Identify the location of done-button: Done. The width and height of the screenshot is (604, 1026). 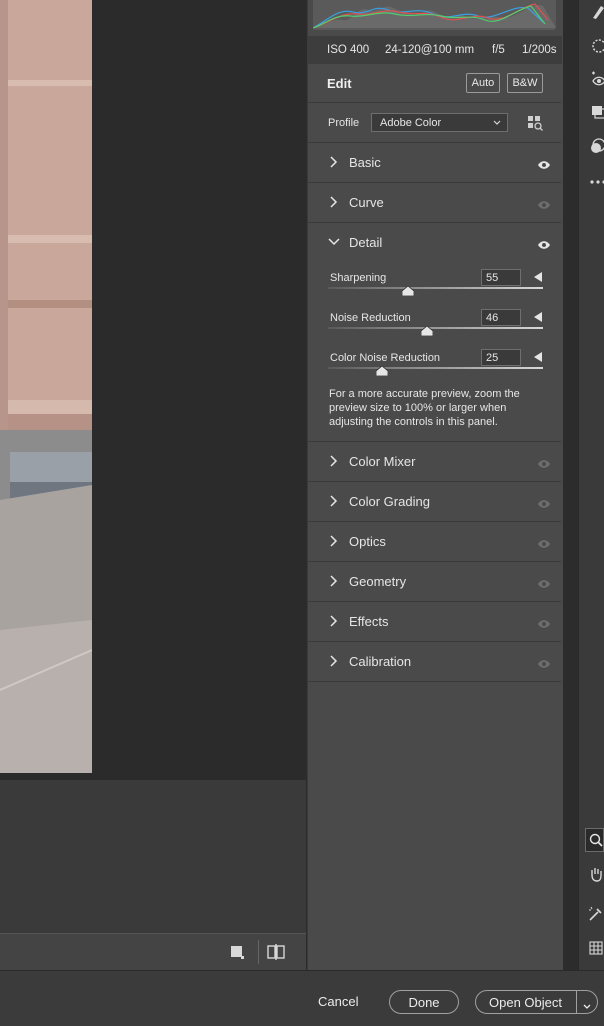
(424, 1002).